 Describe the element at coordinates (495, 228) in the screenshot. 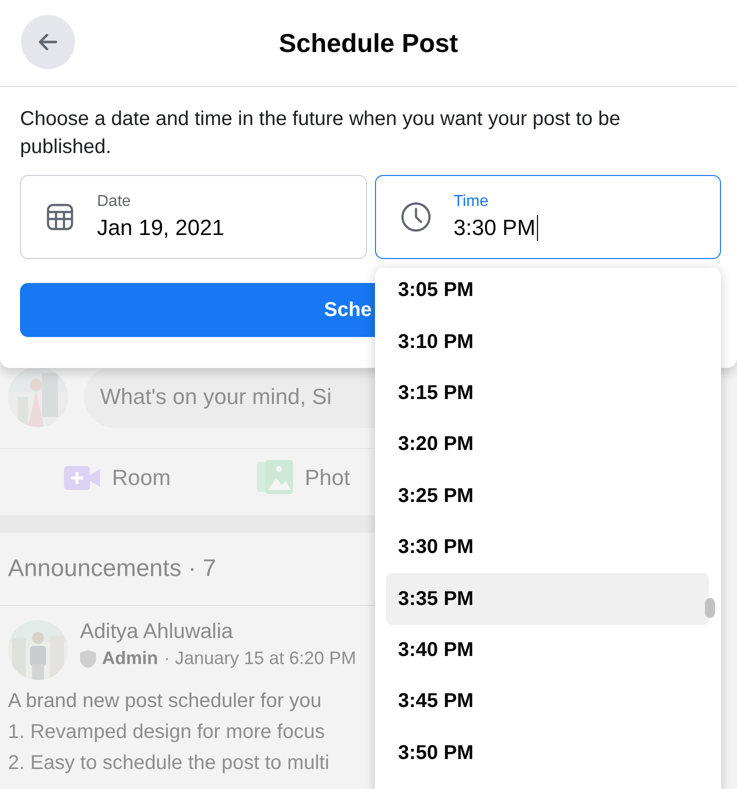

I see `field-value: 3:30 PM` at that location.